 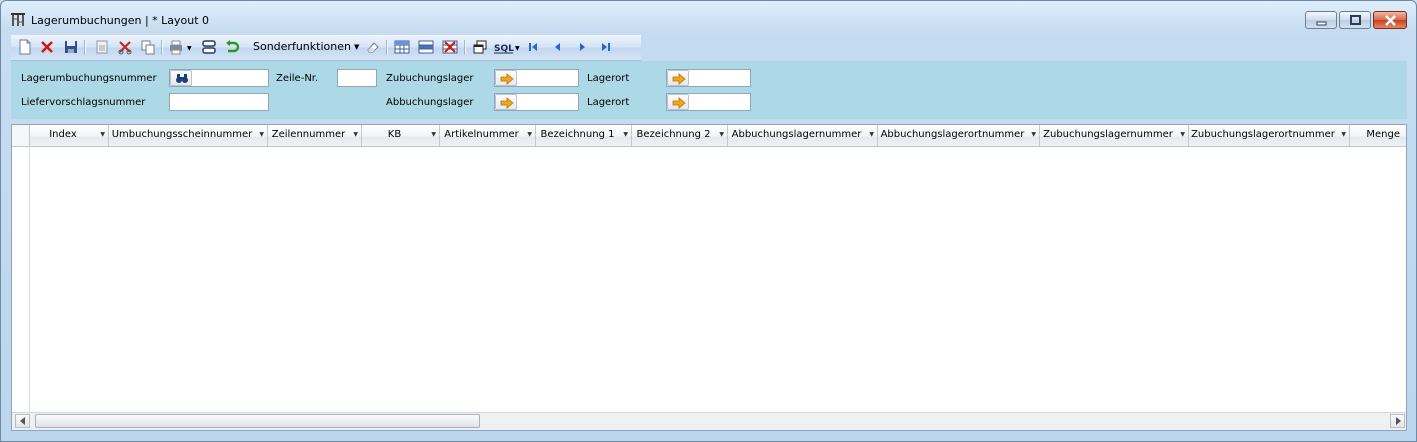 I want to click on column-header-abbuchungslagernummer: Abbuchungslagernummer ▼, so click(x=803, y=135).